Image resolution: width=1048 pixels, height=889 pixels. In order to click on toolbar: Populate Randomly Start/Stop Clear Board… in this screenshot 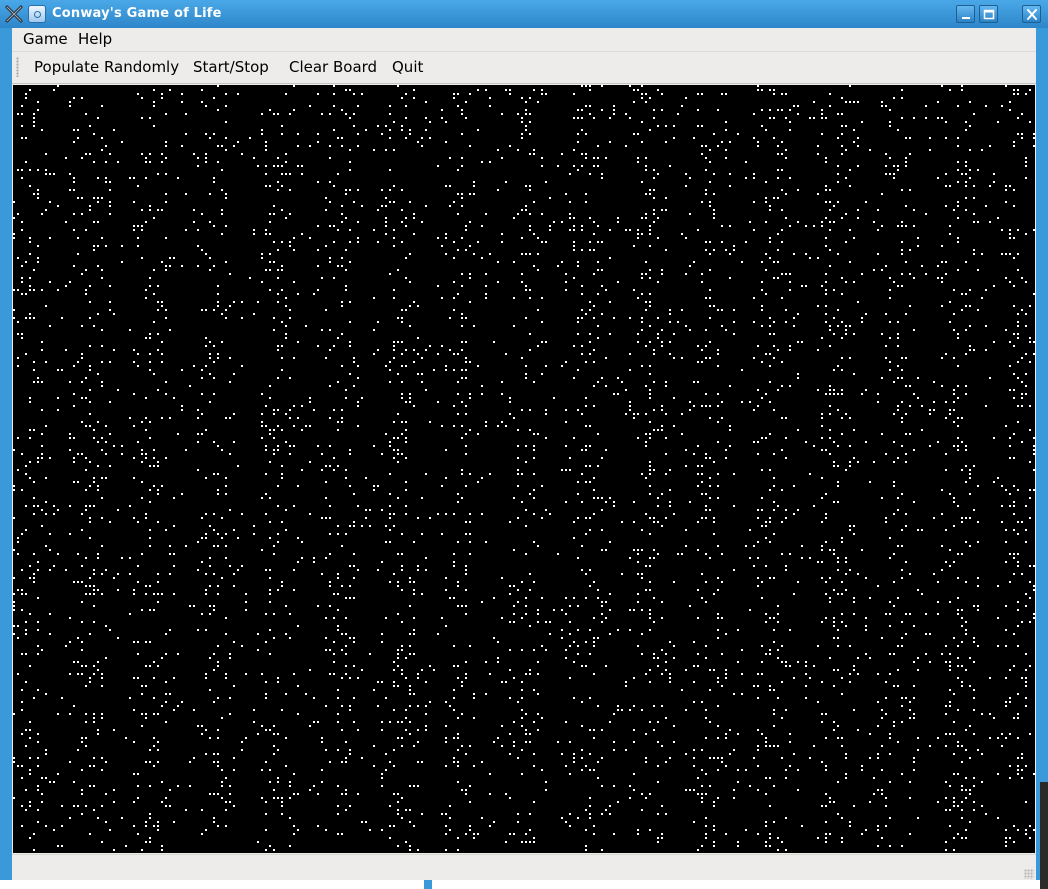, I will do `click(524, 68)`.